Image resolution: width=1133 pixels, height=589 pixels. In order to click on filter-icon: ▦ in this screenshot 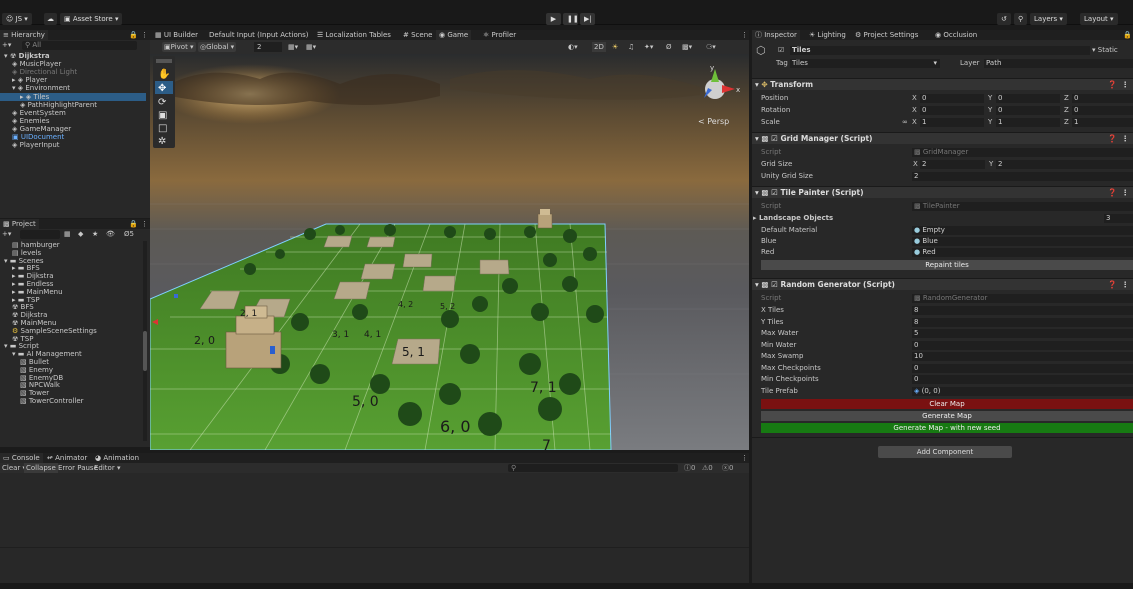, I will do `click(67, 234)`.